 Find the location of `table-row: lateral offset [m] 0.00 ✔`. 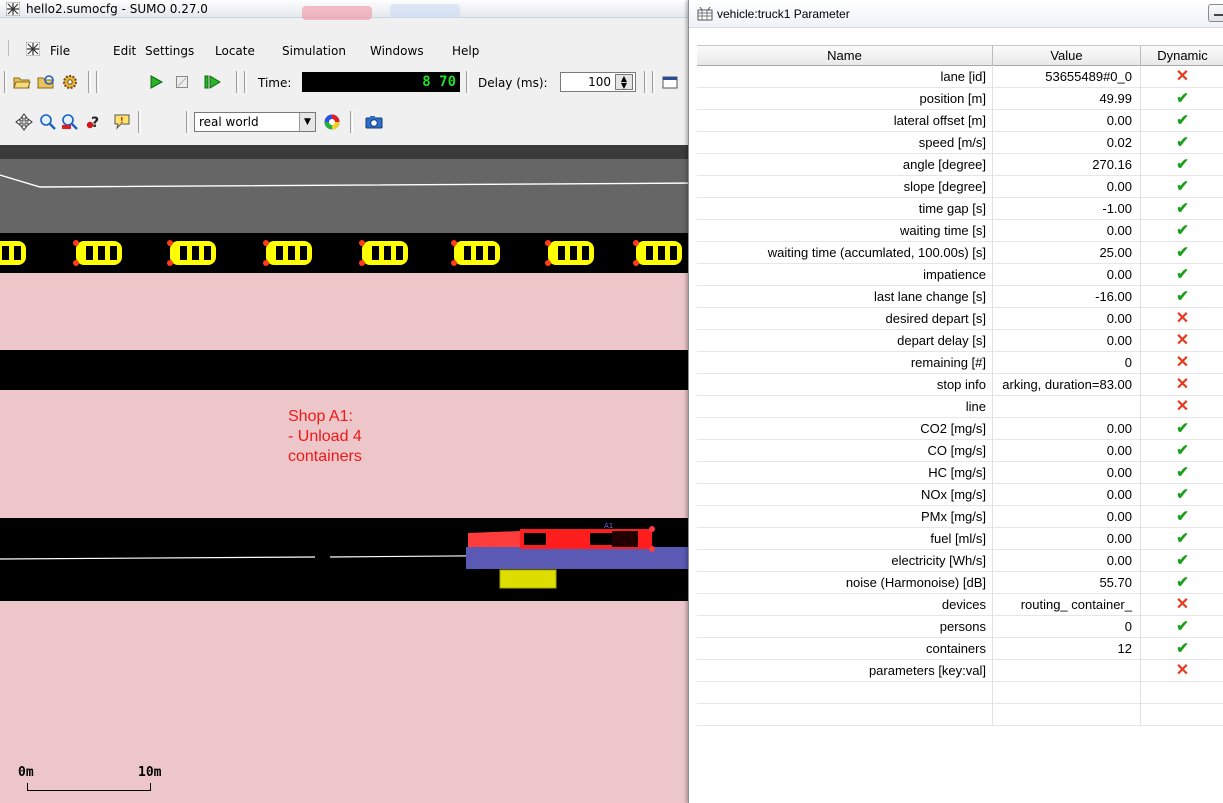

table-row: lateral offset [m] 0.00 ✔ is located at coordinates (960, 121).